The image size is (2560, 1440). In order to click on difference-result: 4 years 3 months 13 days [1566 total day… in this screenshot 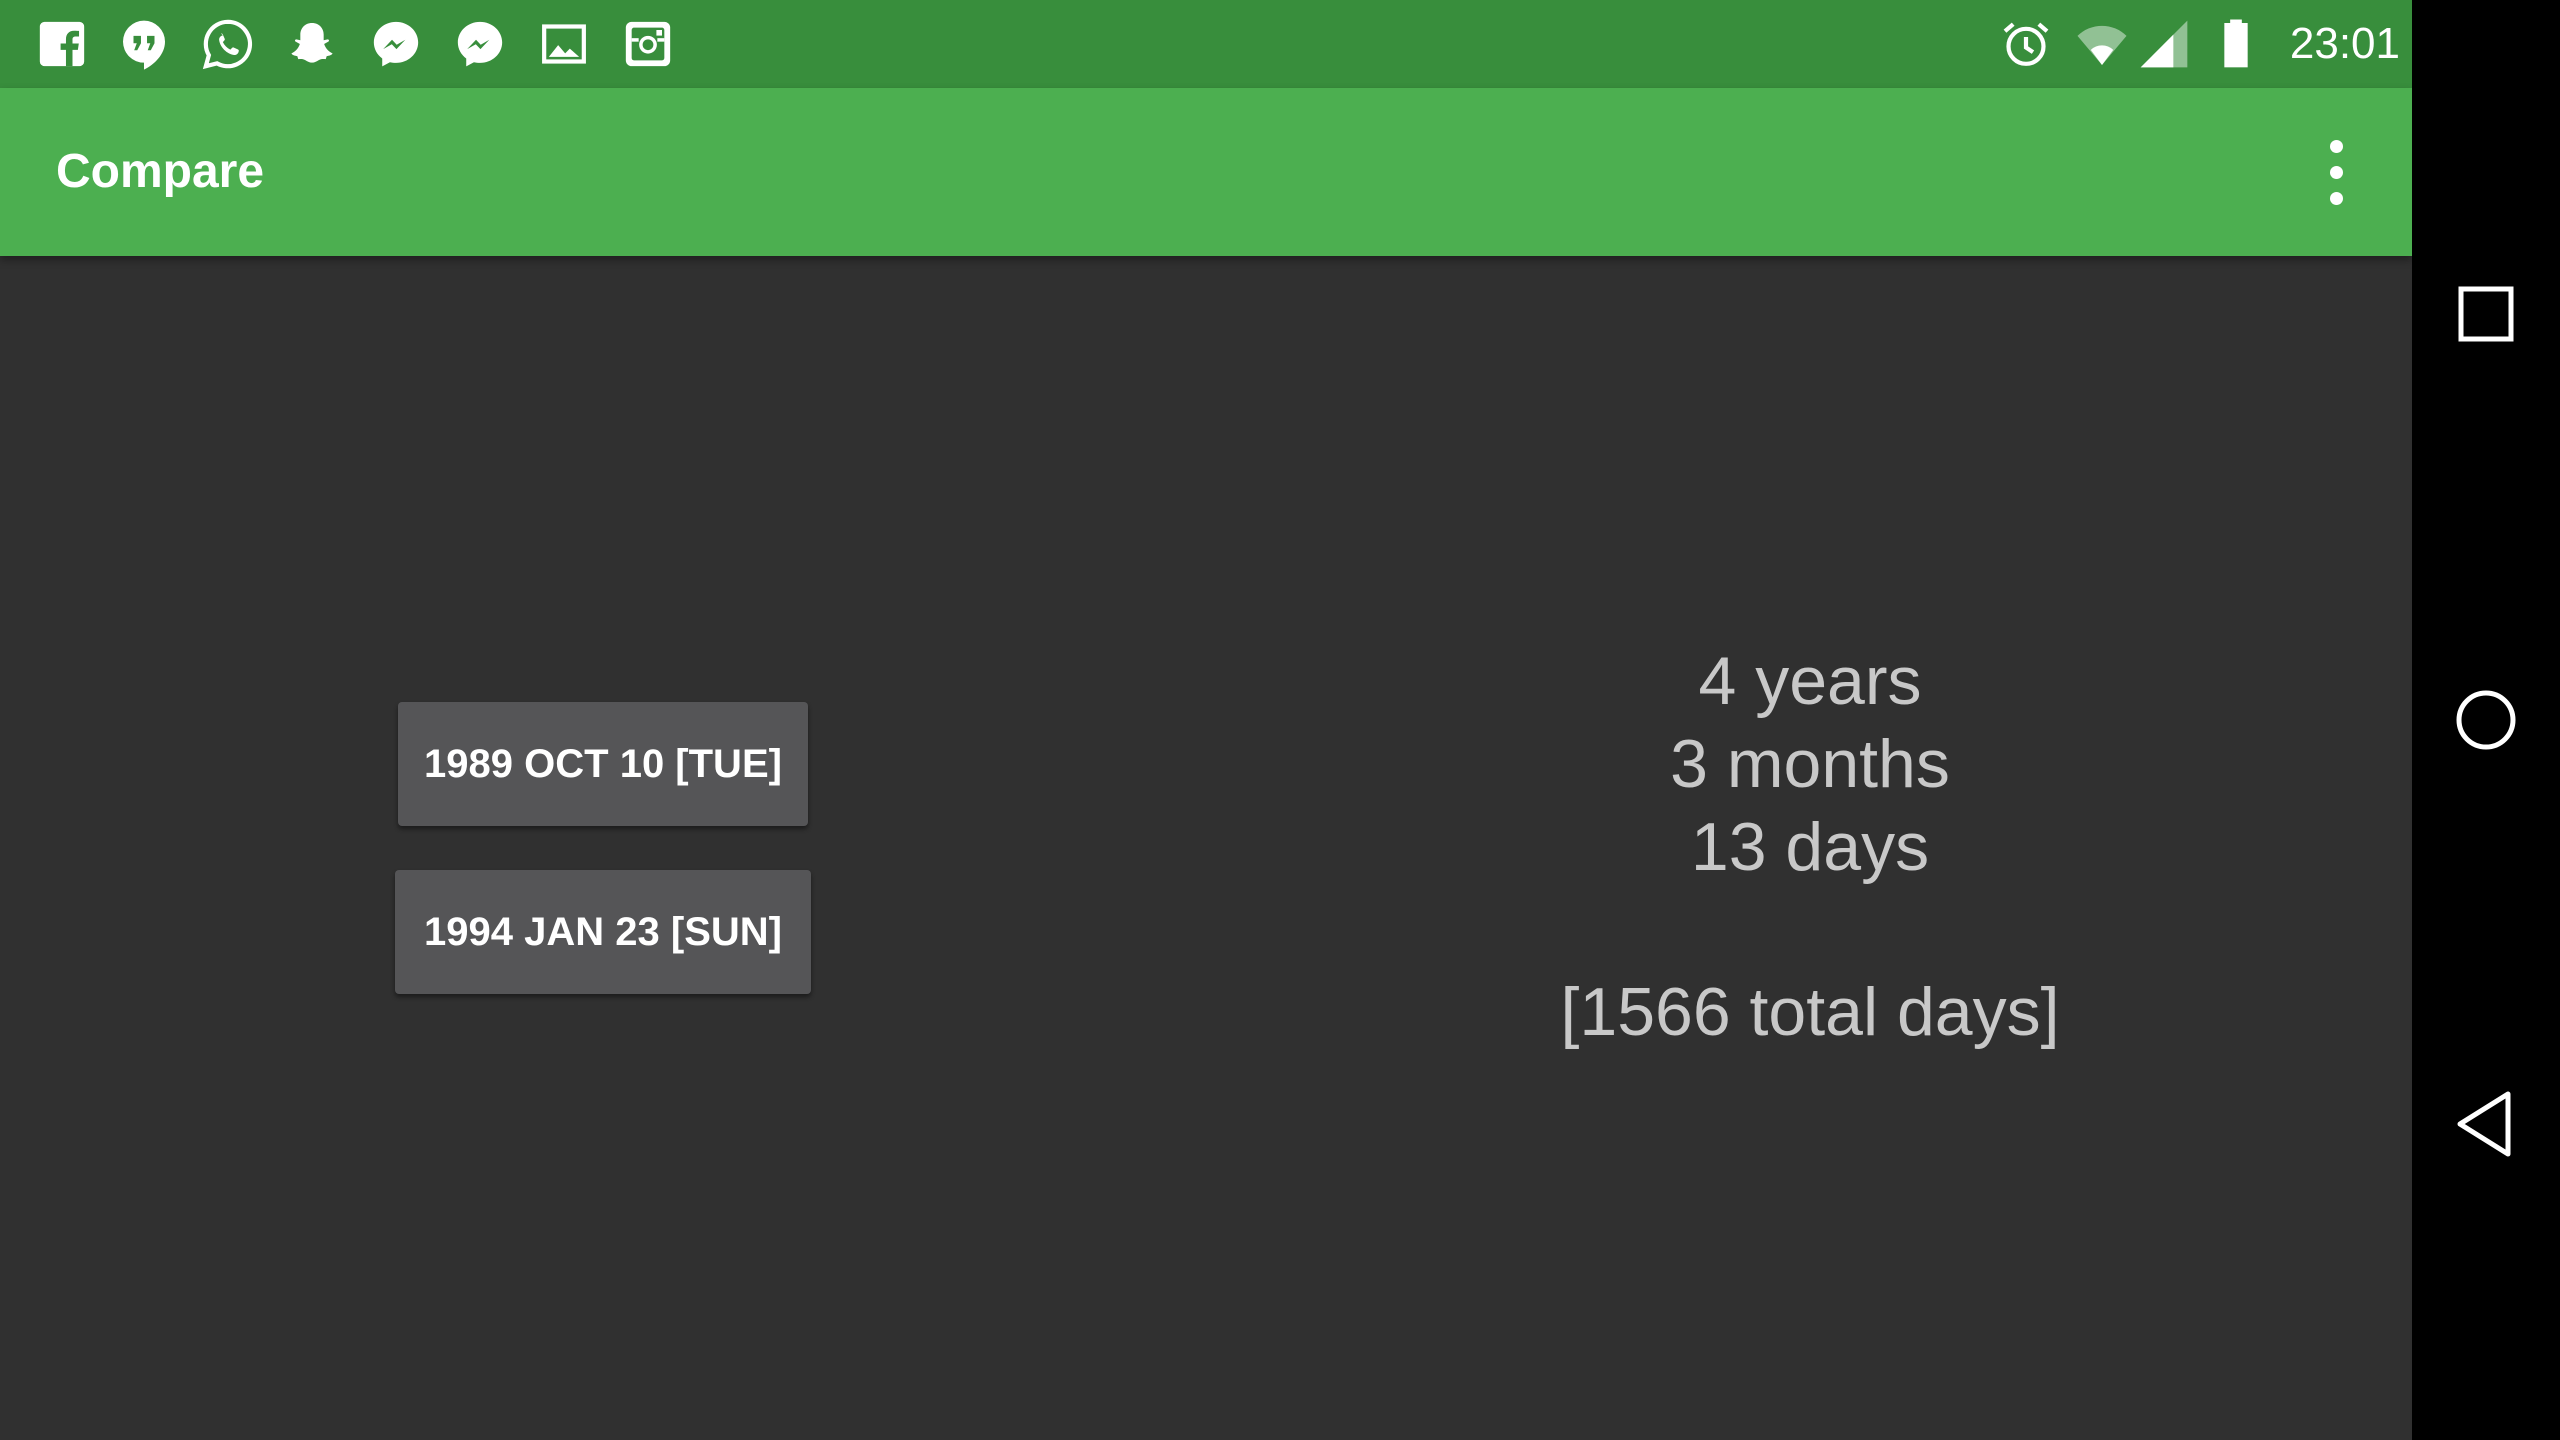, I will do `click(1810, 847)`.